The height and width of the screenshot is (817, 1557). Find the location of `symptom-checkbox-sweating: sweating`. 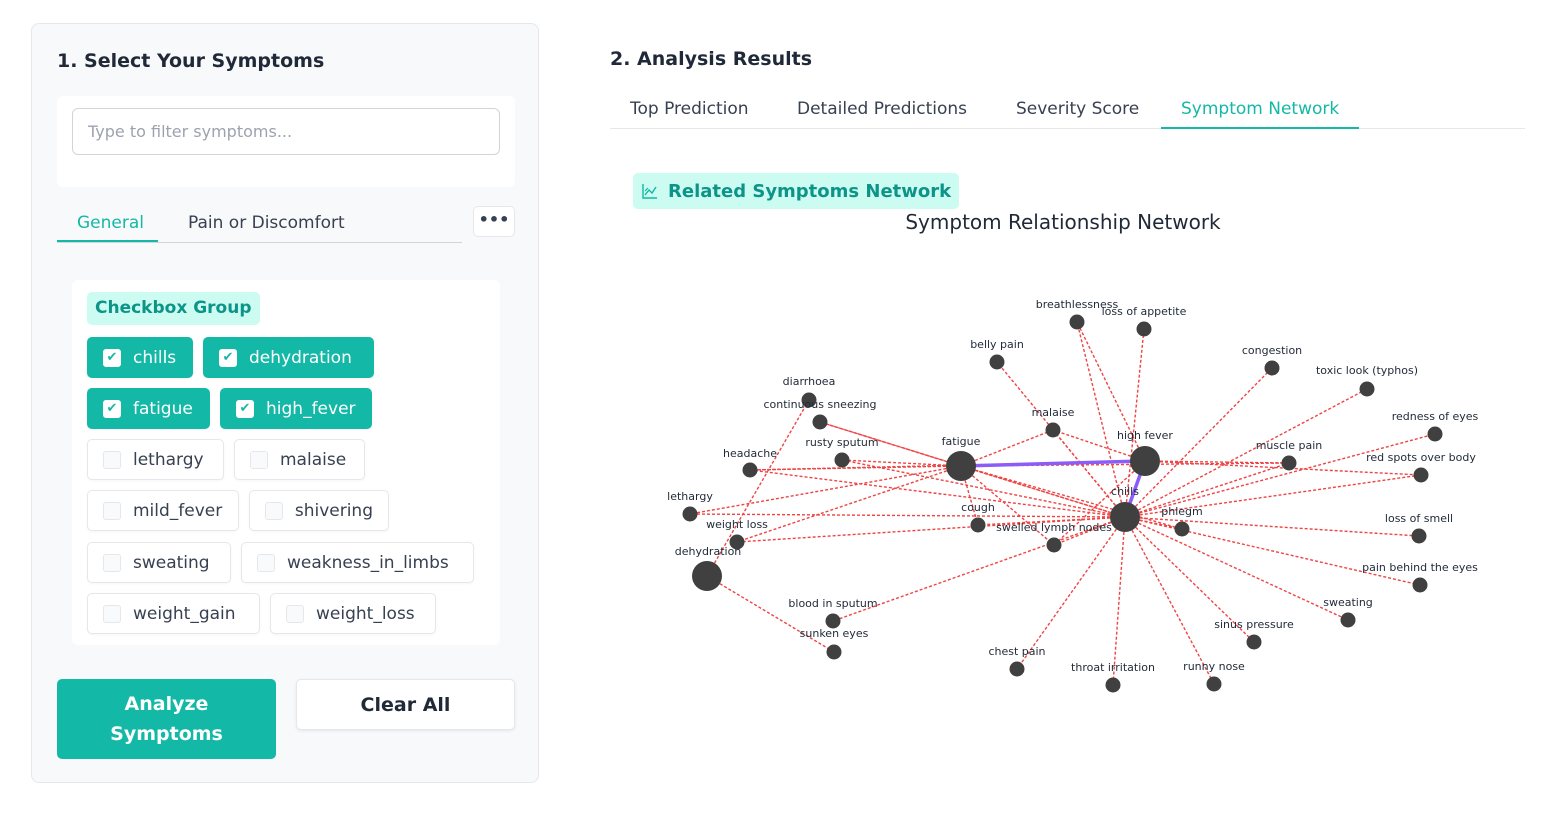

symptom-checkbox-sweating: sweating is located at coordinates (159, 562).